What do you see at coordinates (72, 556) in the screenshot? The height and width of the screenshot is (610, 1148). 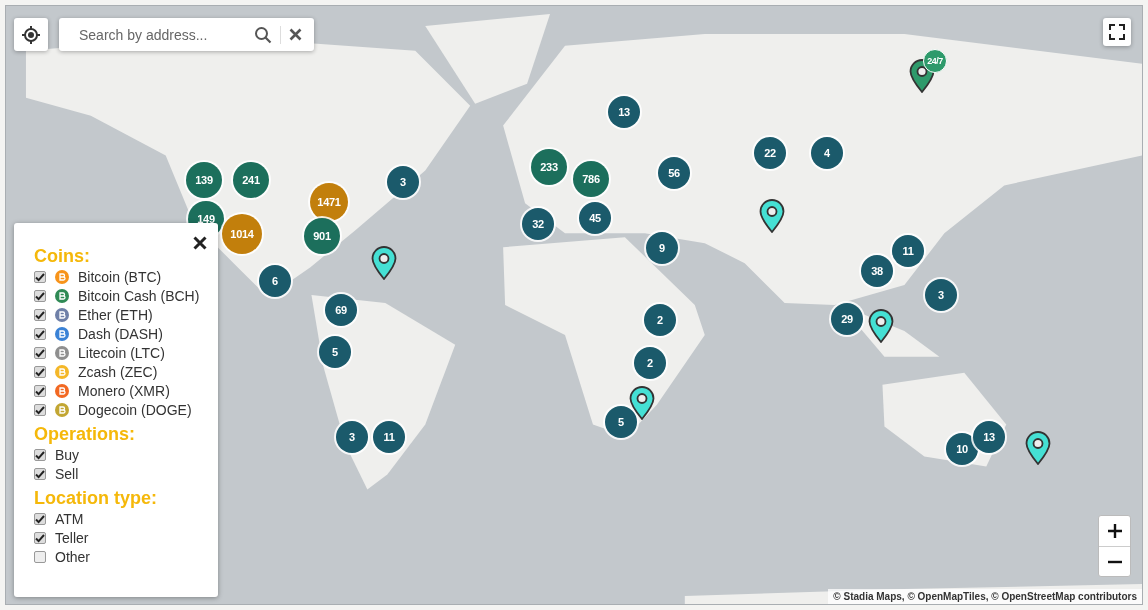 I see `filter-label: Other` at bounding box center [72, 556].